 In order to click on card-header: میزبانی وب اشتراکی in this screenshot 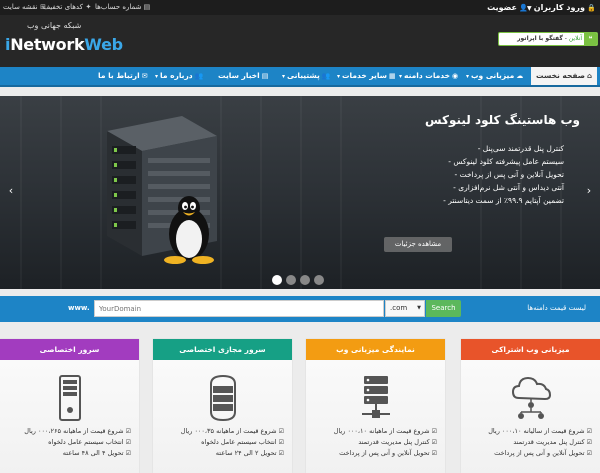, I will do `click(530, 352)`.